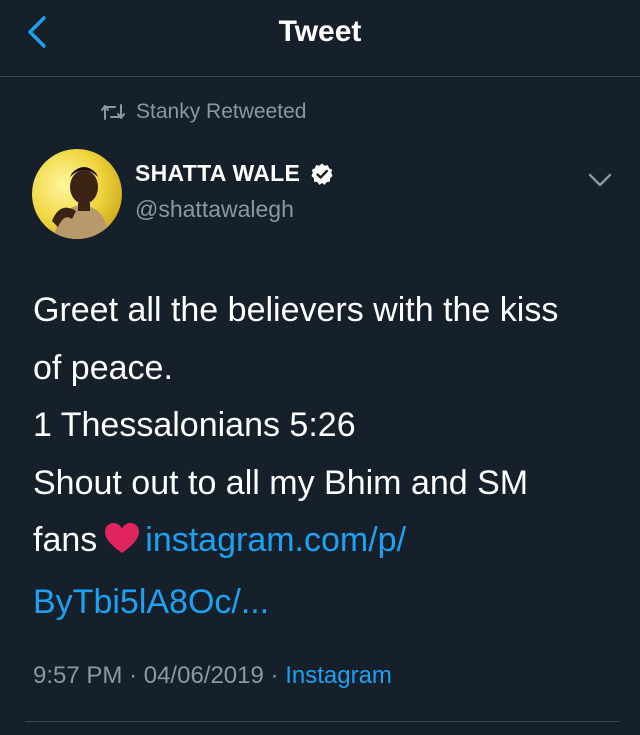 The width and height of the screenshot is (640, 735). Describe the element at coordinates (103, 367) in the screenshot. I see `tweet-line: of peace.` at that location.